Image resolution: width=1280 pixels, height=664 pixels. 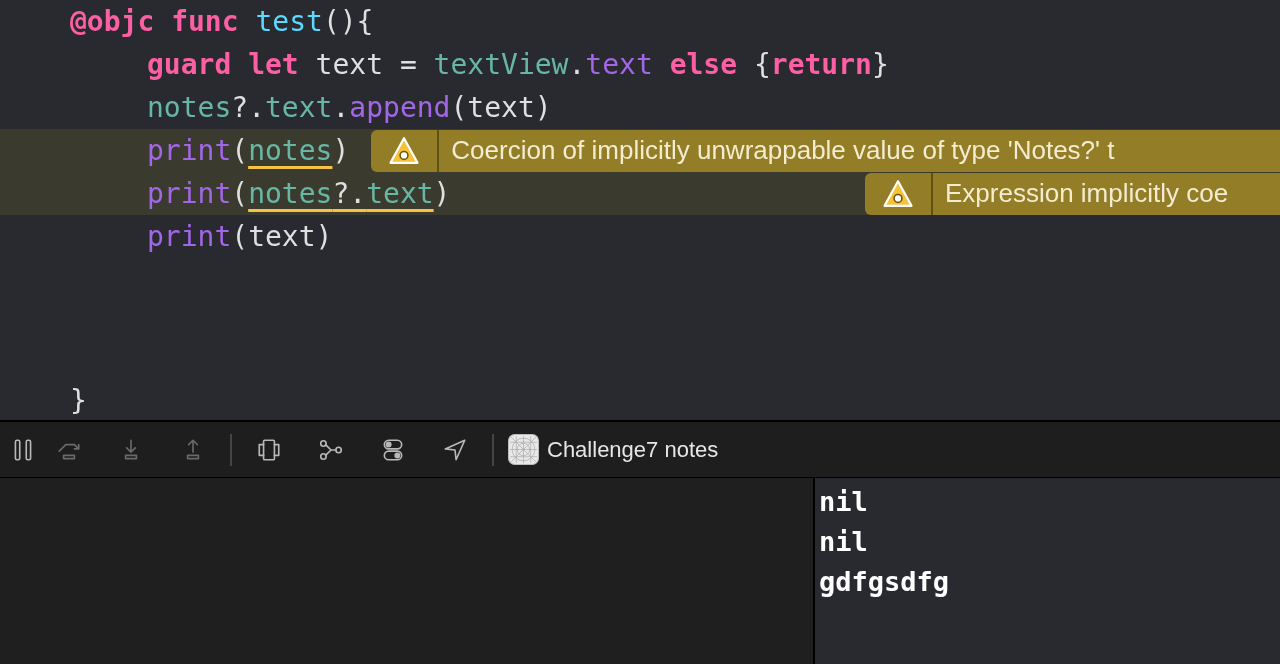 I want to click on code-token: {, so click(x=762, y=64).